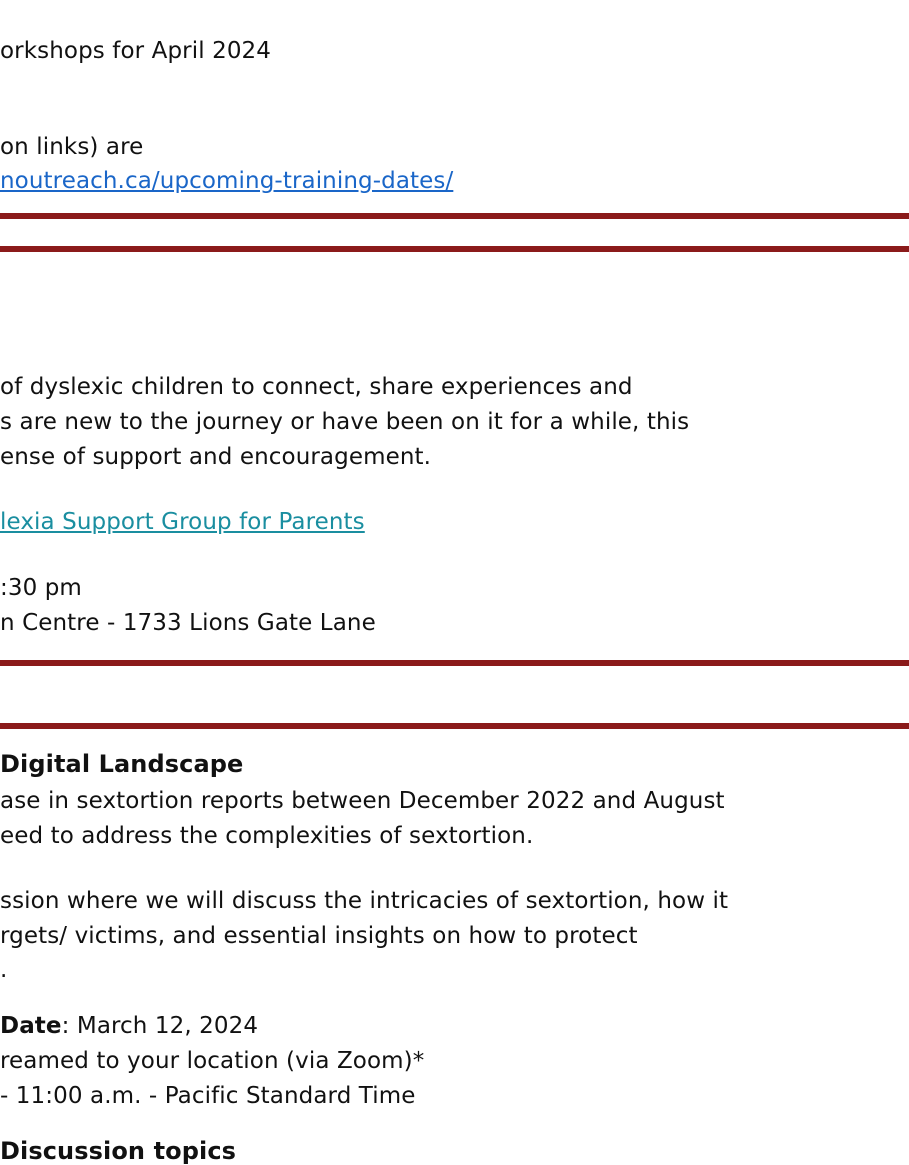 Image resolution: width=909 pixels, height=1165 pixels. What do you see at coordinates (212, 1061) in the screenshot?
I see `session-streamed-note: reamed to your location (via Zoom)*` at bounding box center [212, 1061].